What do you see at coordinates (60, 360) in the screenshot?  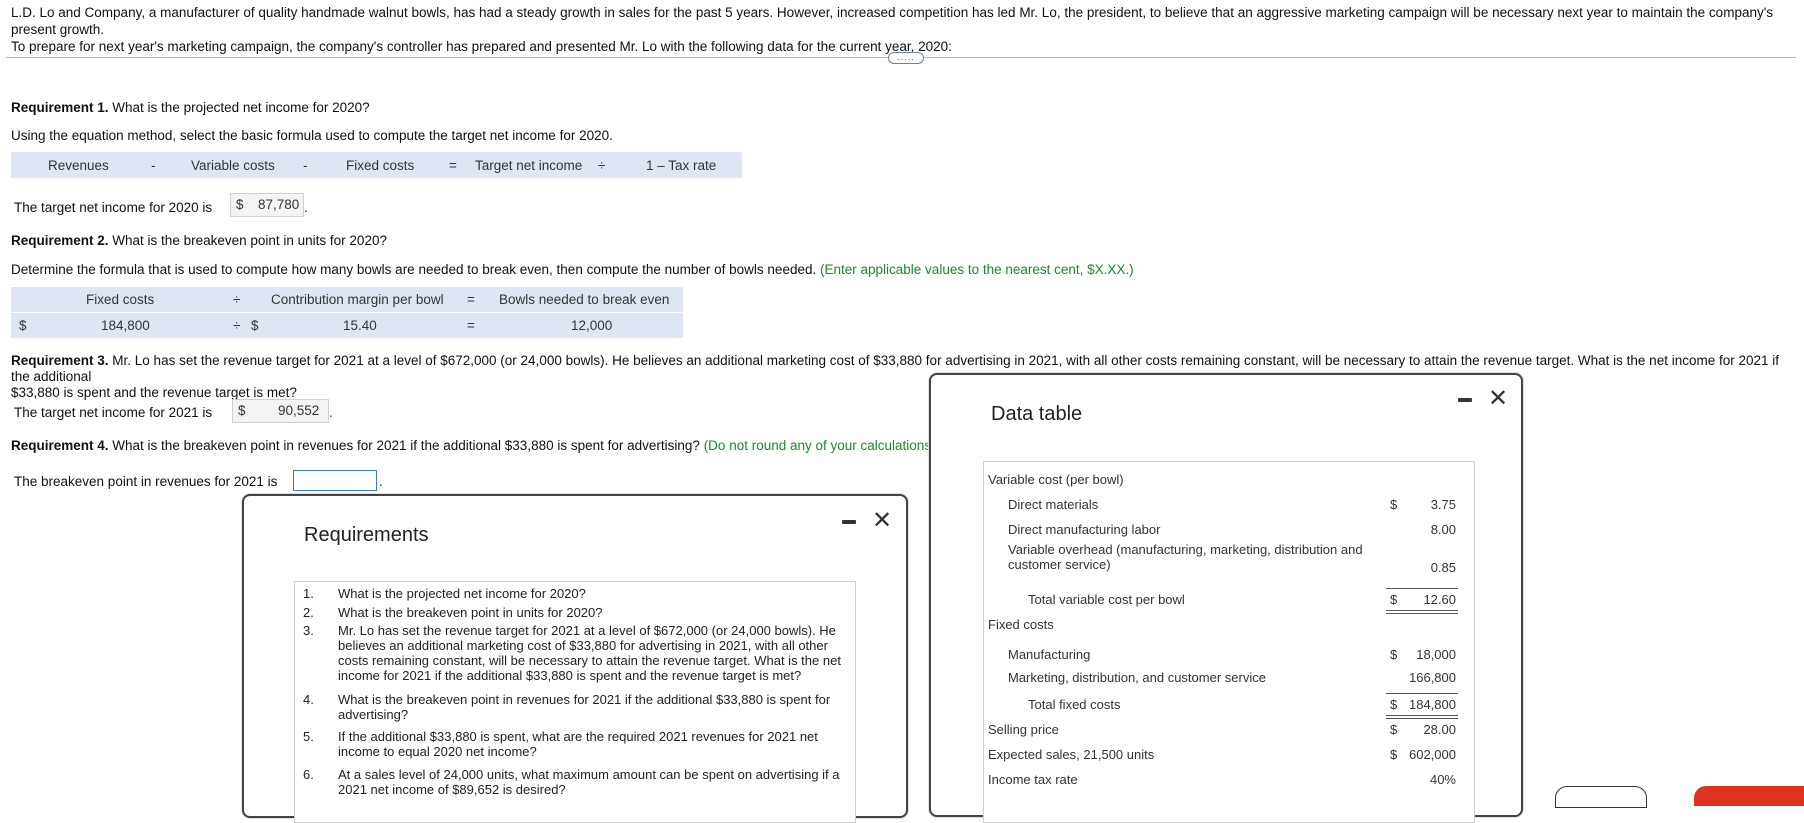 I see `req3-label: Requirement 3.` at bounding box center [60, 360].